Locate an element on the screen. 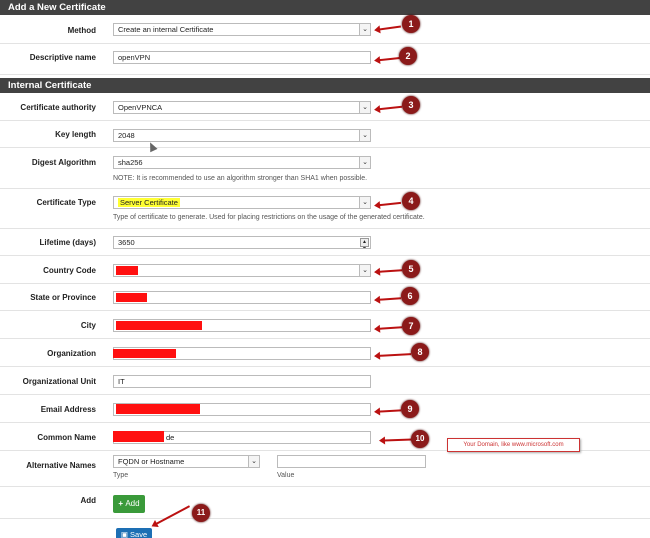 The image size is (650, 538). step-badge: 11 is located at coordinates (201, 513).